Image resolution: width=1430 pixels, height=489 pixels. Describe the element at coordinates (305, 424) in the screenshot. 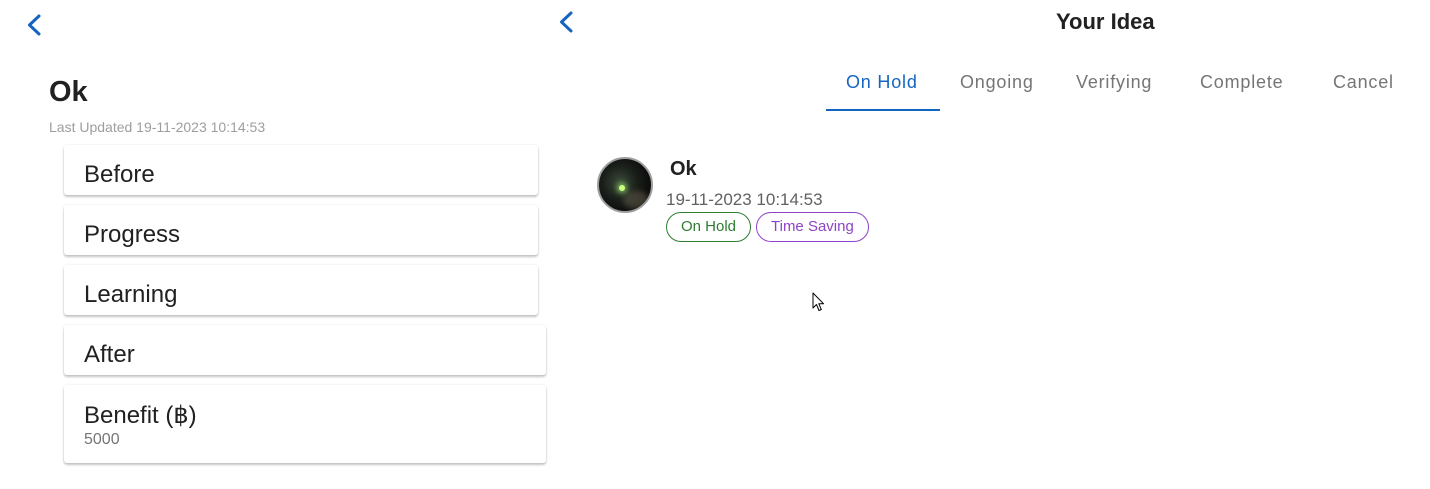

I see `section-card-benefit: Benefit (฿) 5000` at that location.